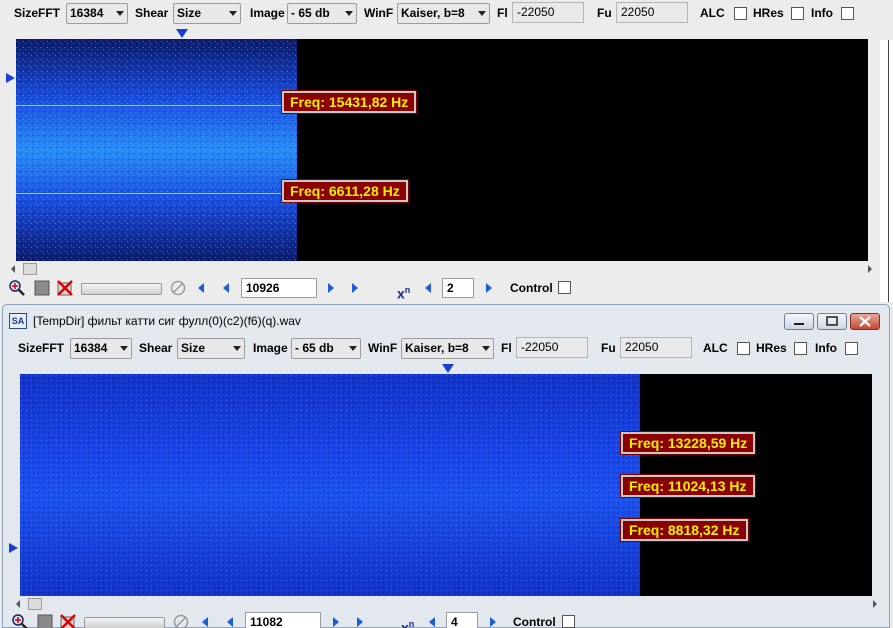 The width and height of the screenshot is (893, 628). What do you see at coordinates (283, 620) in the screenshot?
I see `position-field: 11082` at bounding box center [283, 620].